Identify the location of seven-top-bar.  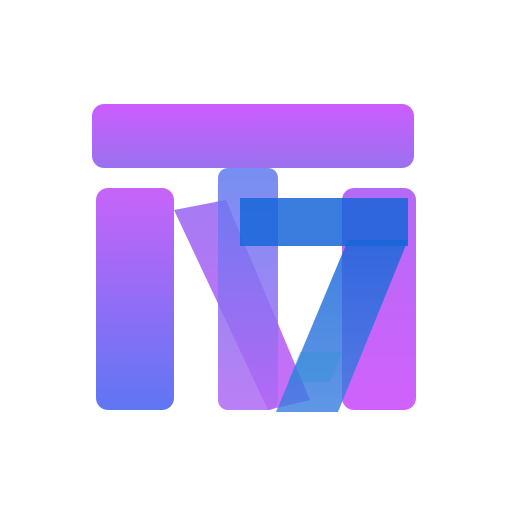
(324, 222).